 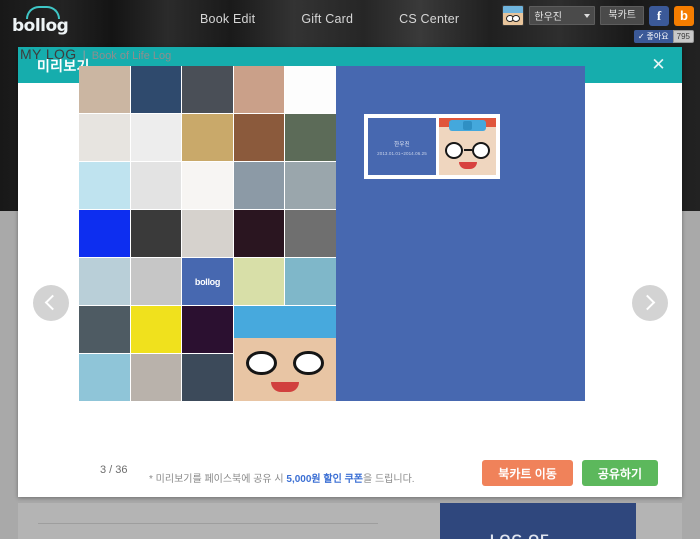 I want to click on page-counter: 3 / 36, so click(x=114, y=470).